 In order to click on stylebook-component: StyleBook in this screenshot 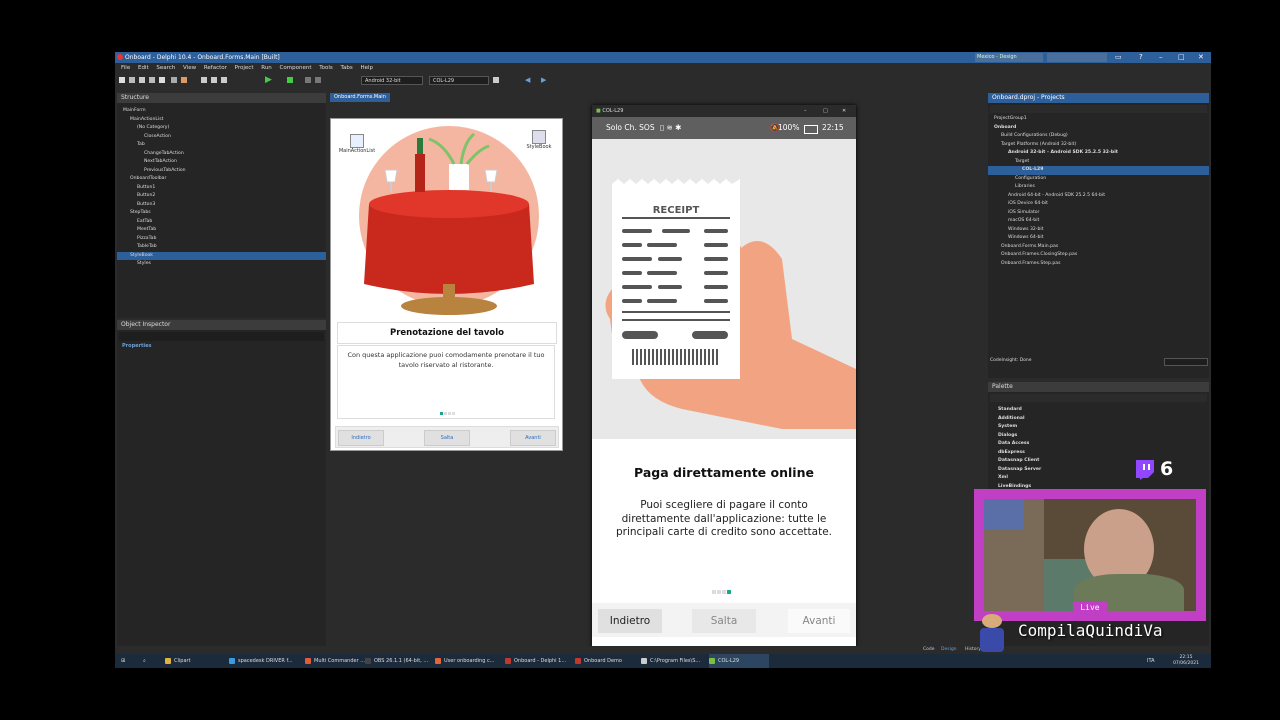, I will do `click(539, 140)`.